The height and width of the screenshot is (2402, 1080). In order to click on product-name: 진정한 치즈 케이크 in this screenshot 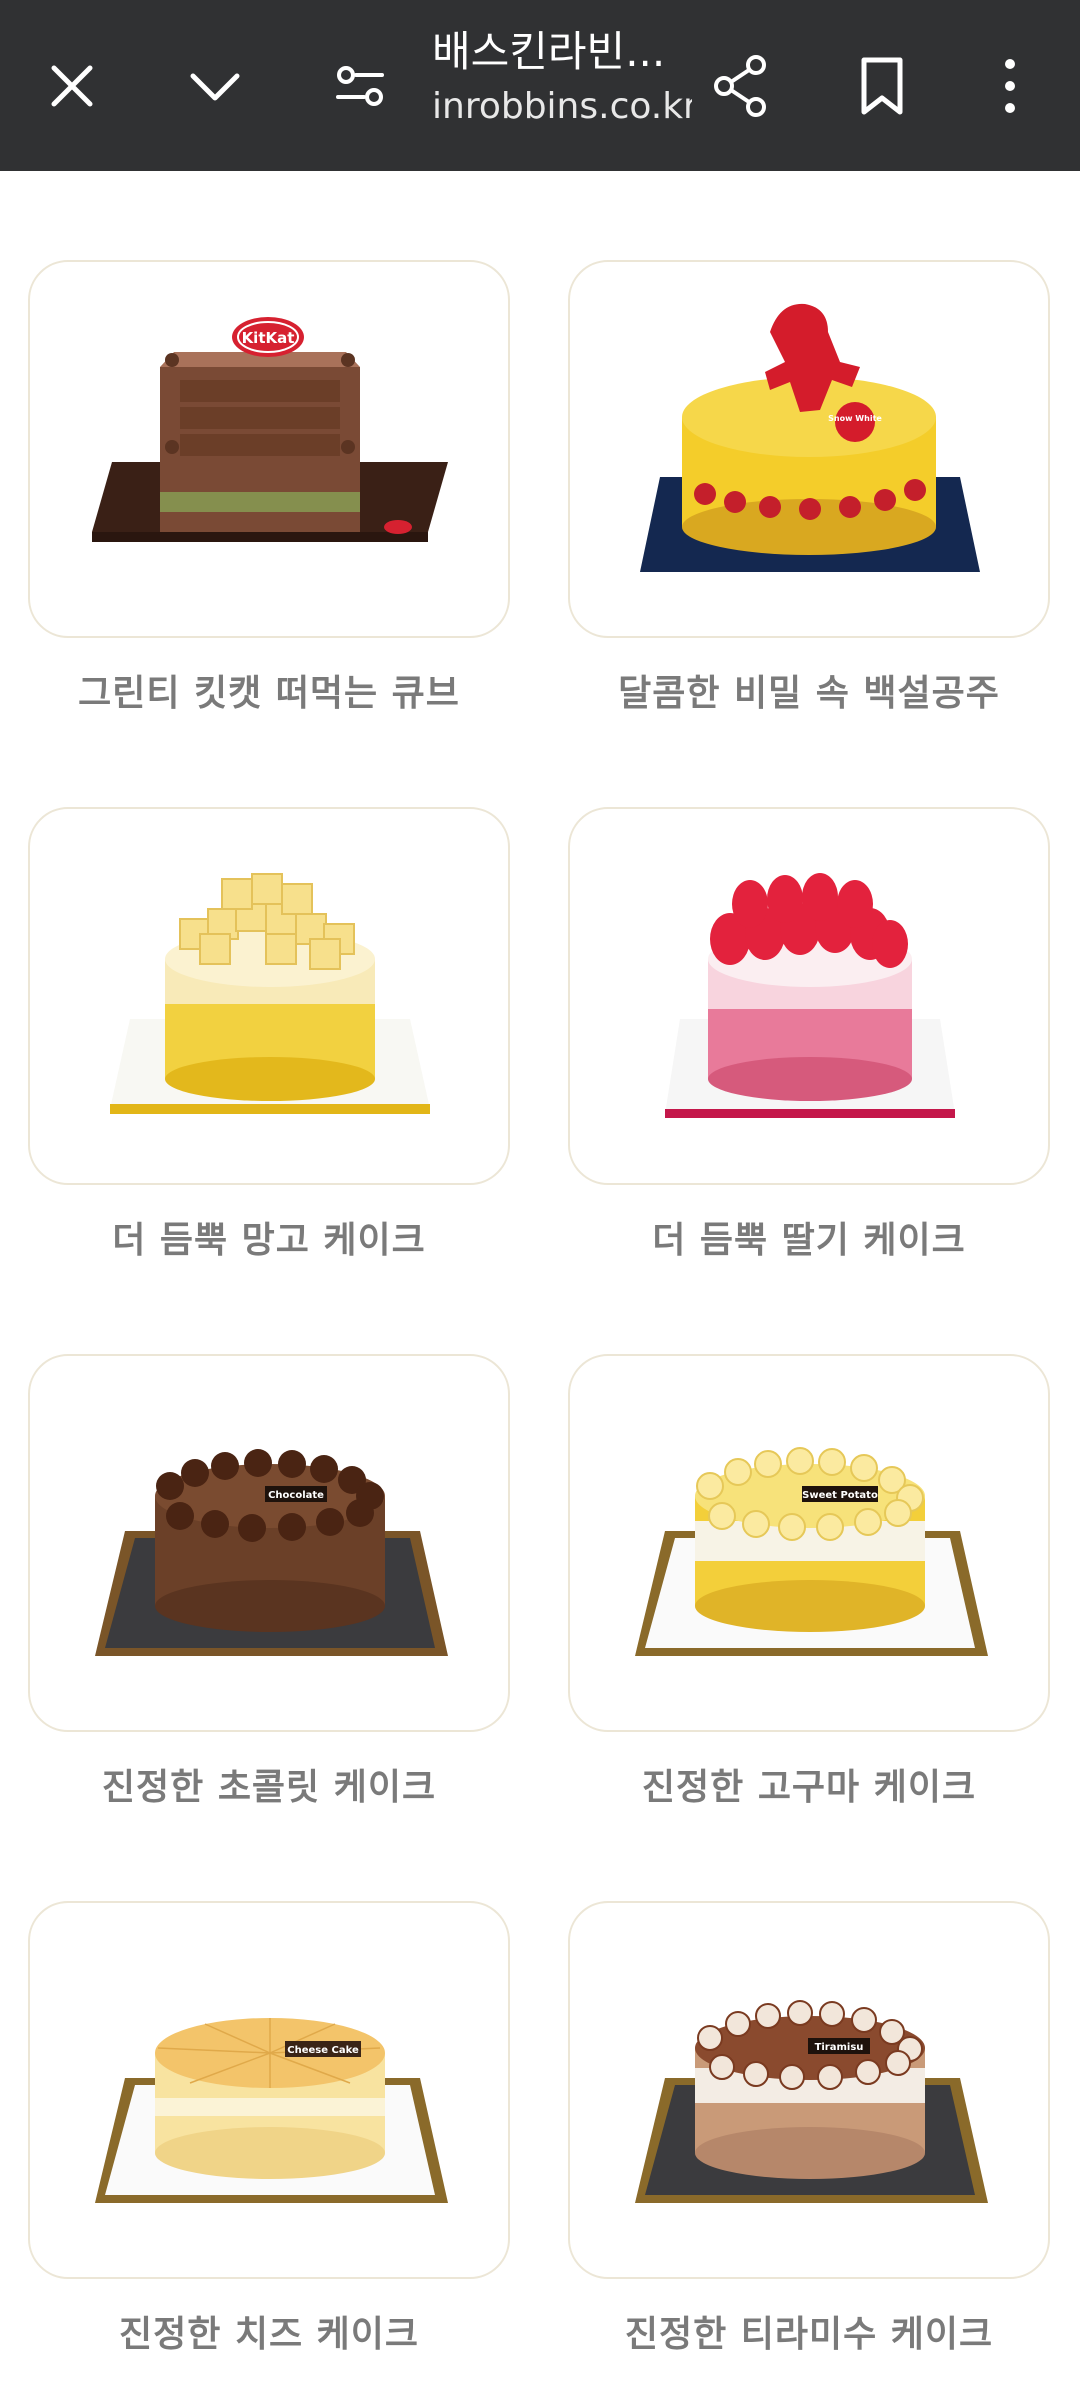, I will do `click(269, 2331)`.